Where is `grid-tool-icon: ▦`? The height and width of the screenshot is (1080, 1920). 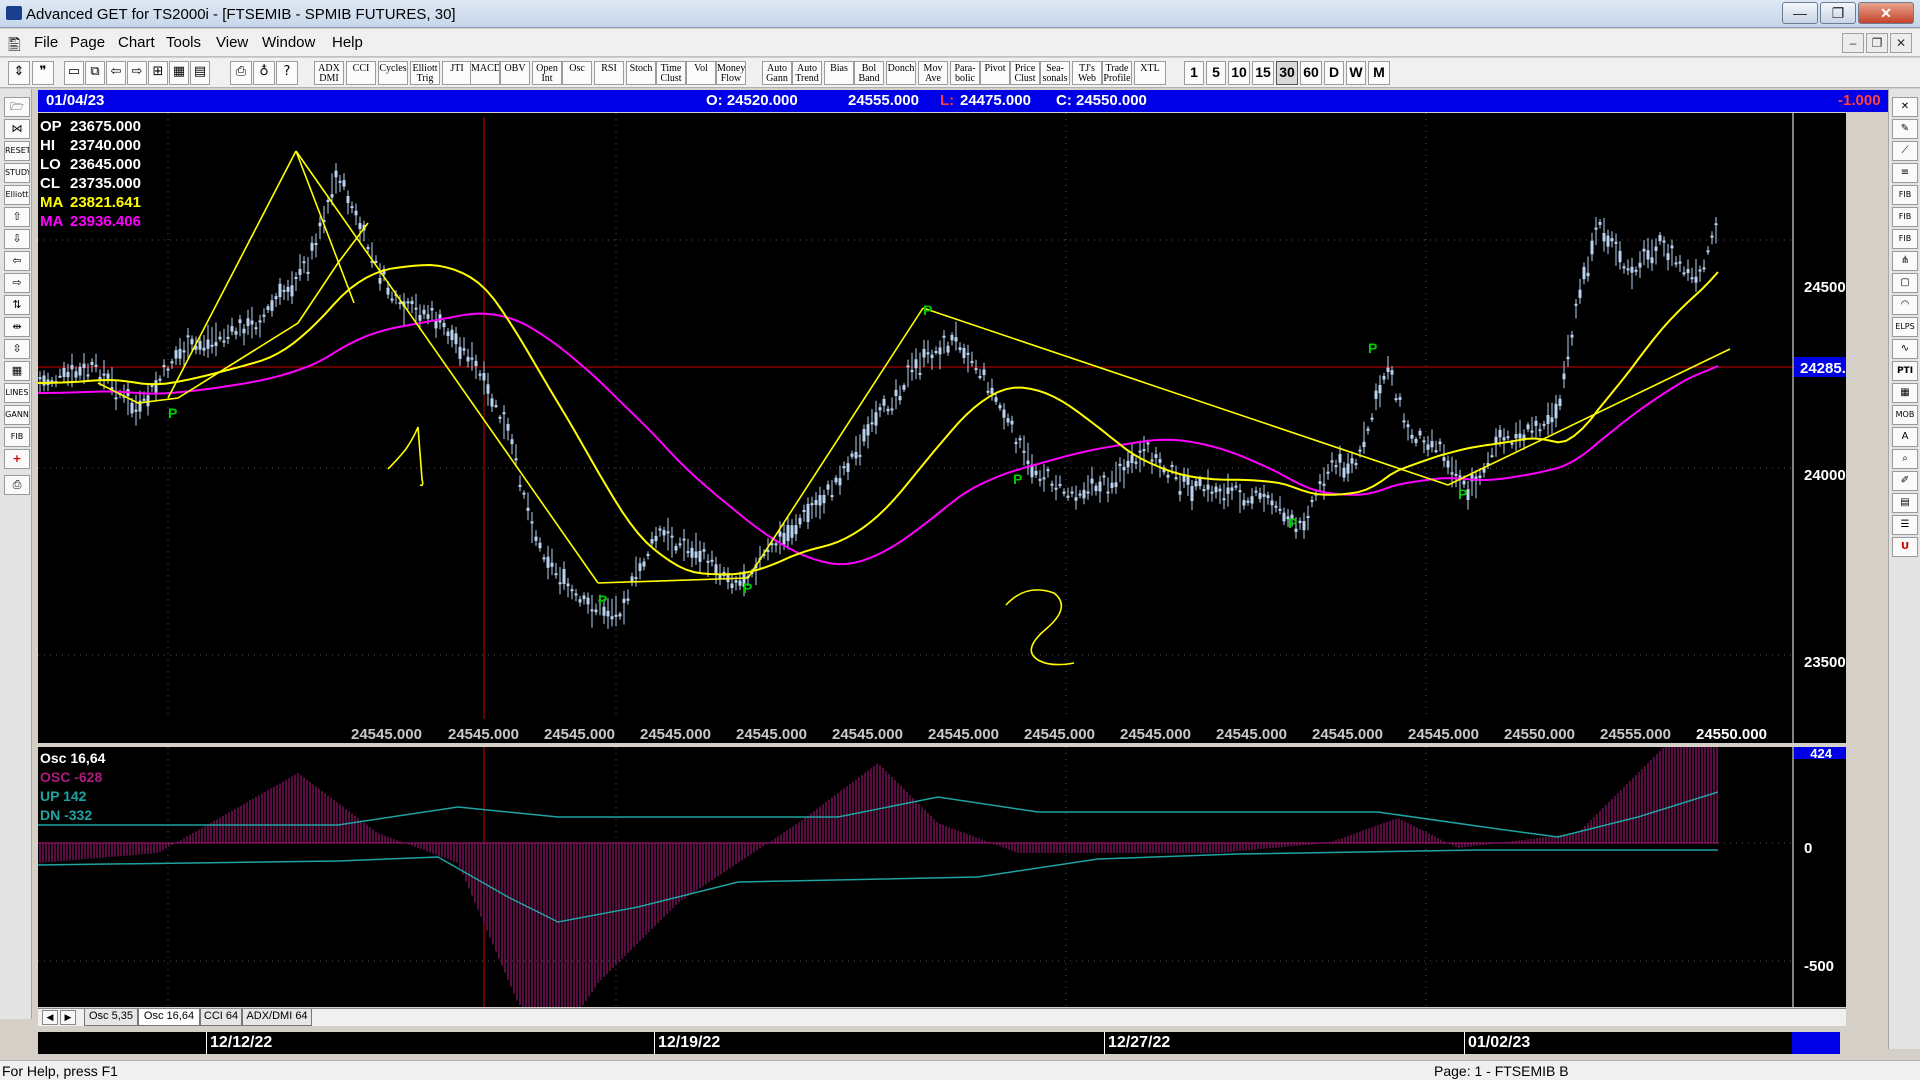 grid-tool-icon: ▦ is located at coordinates (17, 371).